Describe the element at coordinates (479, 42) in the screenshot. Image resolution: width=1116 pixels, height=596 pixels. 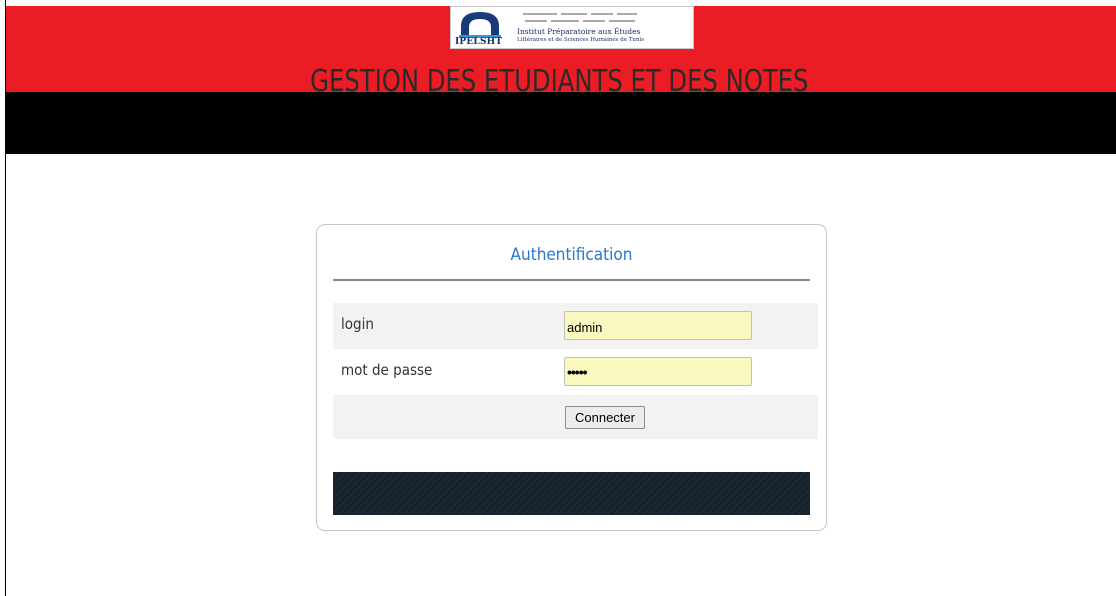
I see `logo-acronym: IPELSHT` at that location.